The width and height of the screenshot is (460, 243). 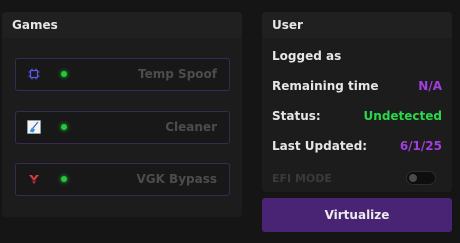 I want to click on game-item-label: VGK Bypass, so click(x=176, y=179).